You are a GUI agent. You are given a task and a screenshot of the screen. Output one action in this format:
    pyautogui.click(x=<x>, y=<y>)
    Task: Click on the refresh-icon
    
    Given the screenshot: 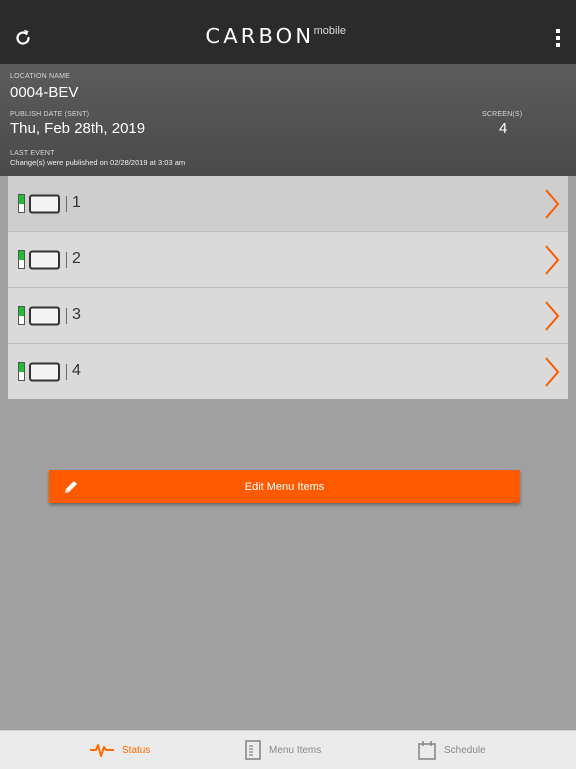 What is the action you would take?
    pyautogui.click(x=23, y=38)
    